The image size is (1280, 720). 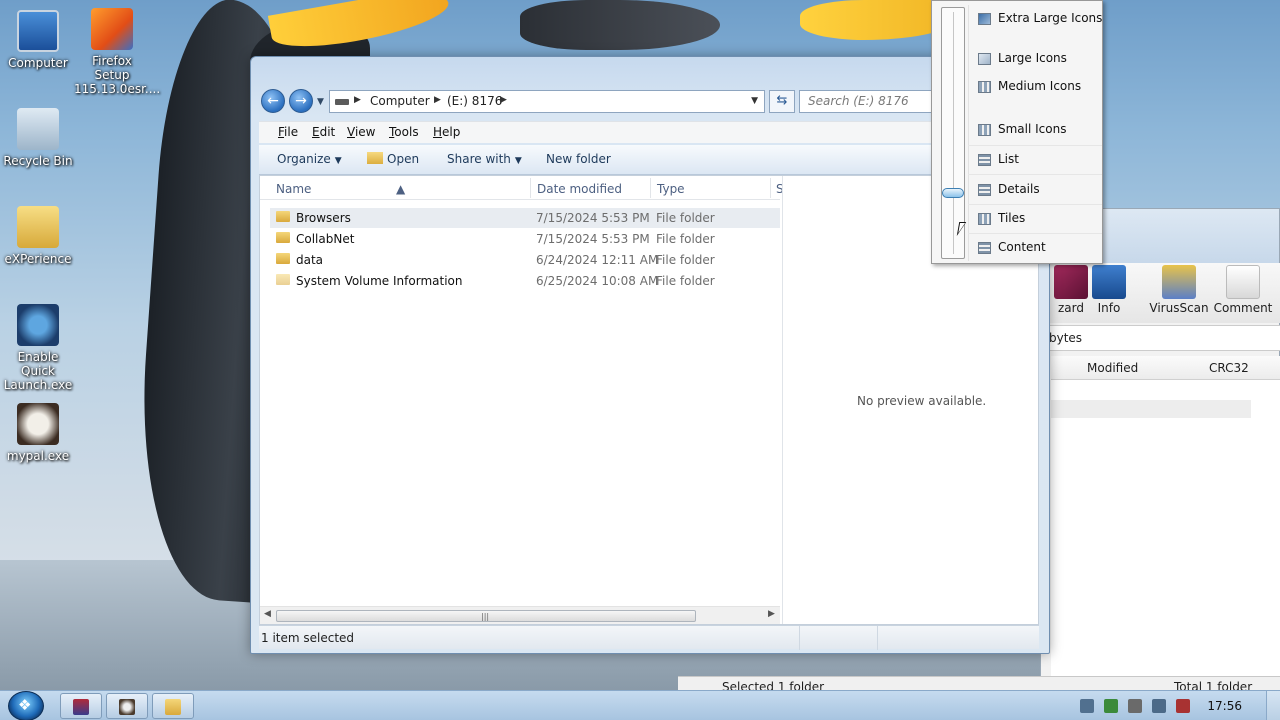 I want to click on share-with-button: Share with ▼, so click(x=484, y=159).